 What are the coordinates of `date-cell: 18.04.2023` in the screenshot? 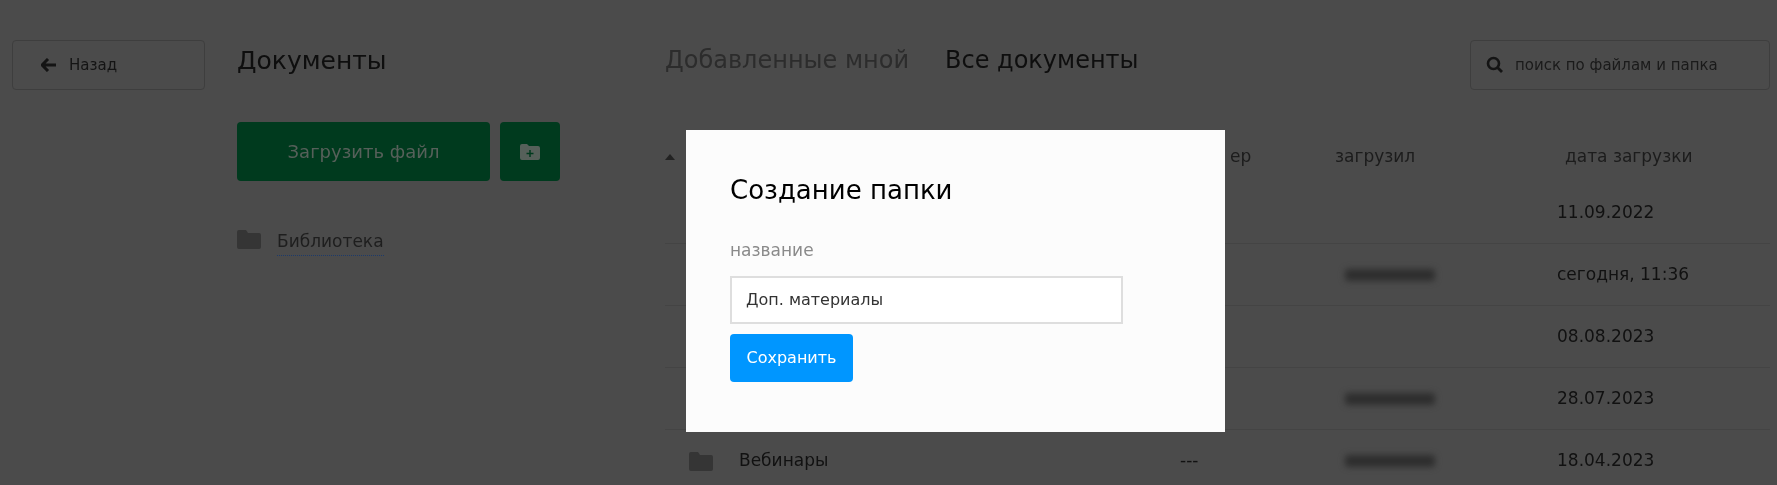 It's located at (1606, 460).